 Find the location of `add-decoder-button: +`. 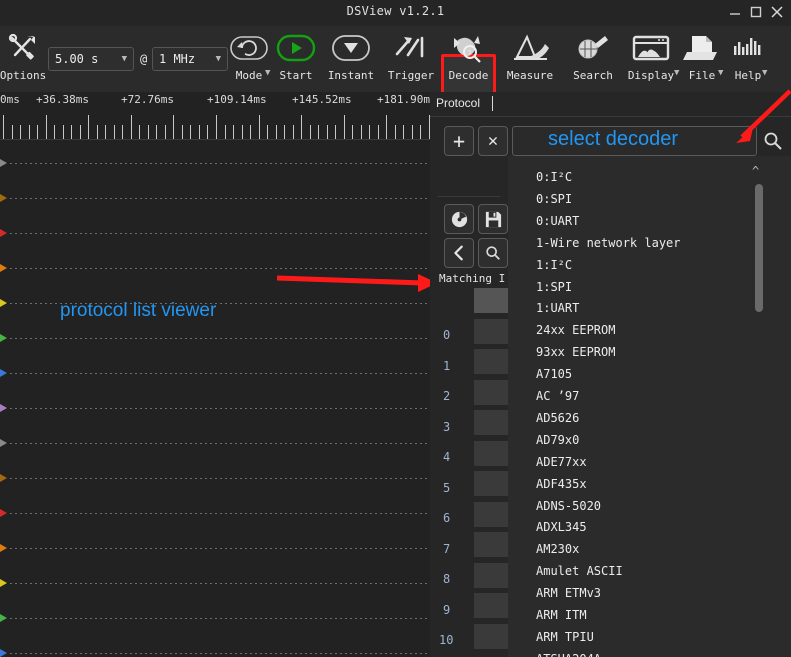

add-decoder-button: + is located at coordinates (459, 141).